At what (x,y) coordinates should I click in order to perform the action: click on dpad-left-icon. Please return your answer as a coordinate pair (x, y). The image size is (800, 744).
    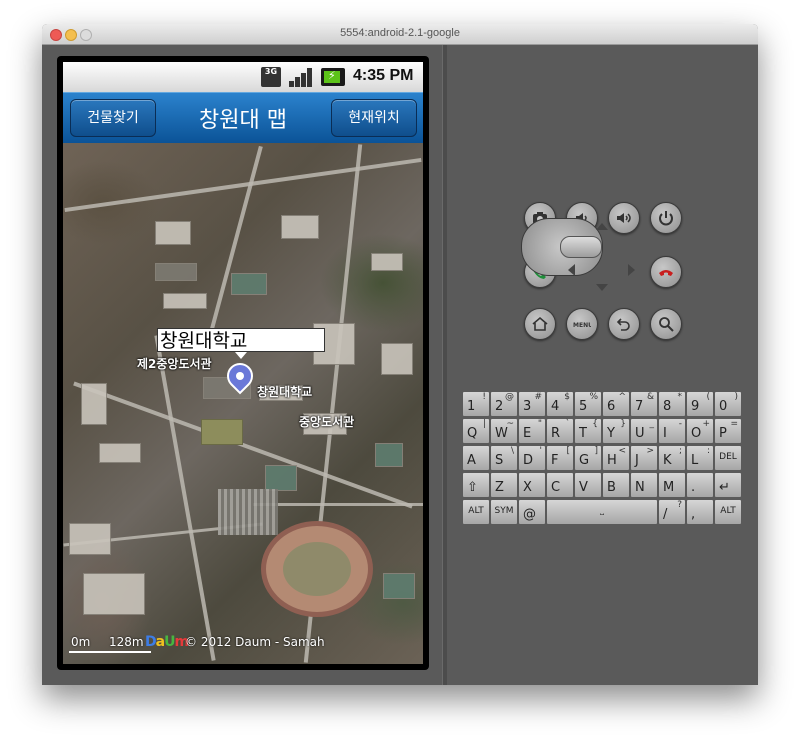
    Looking at the image, I should click on (571, 270).